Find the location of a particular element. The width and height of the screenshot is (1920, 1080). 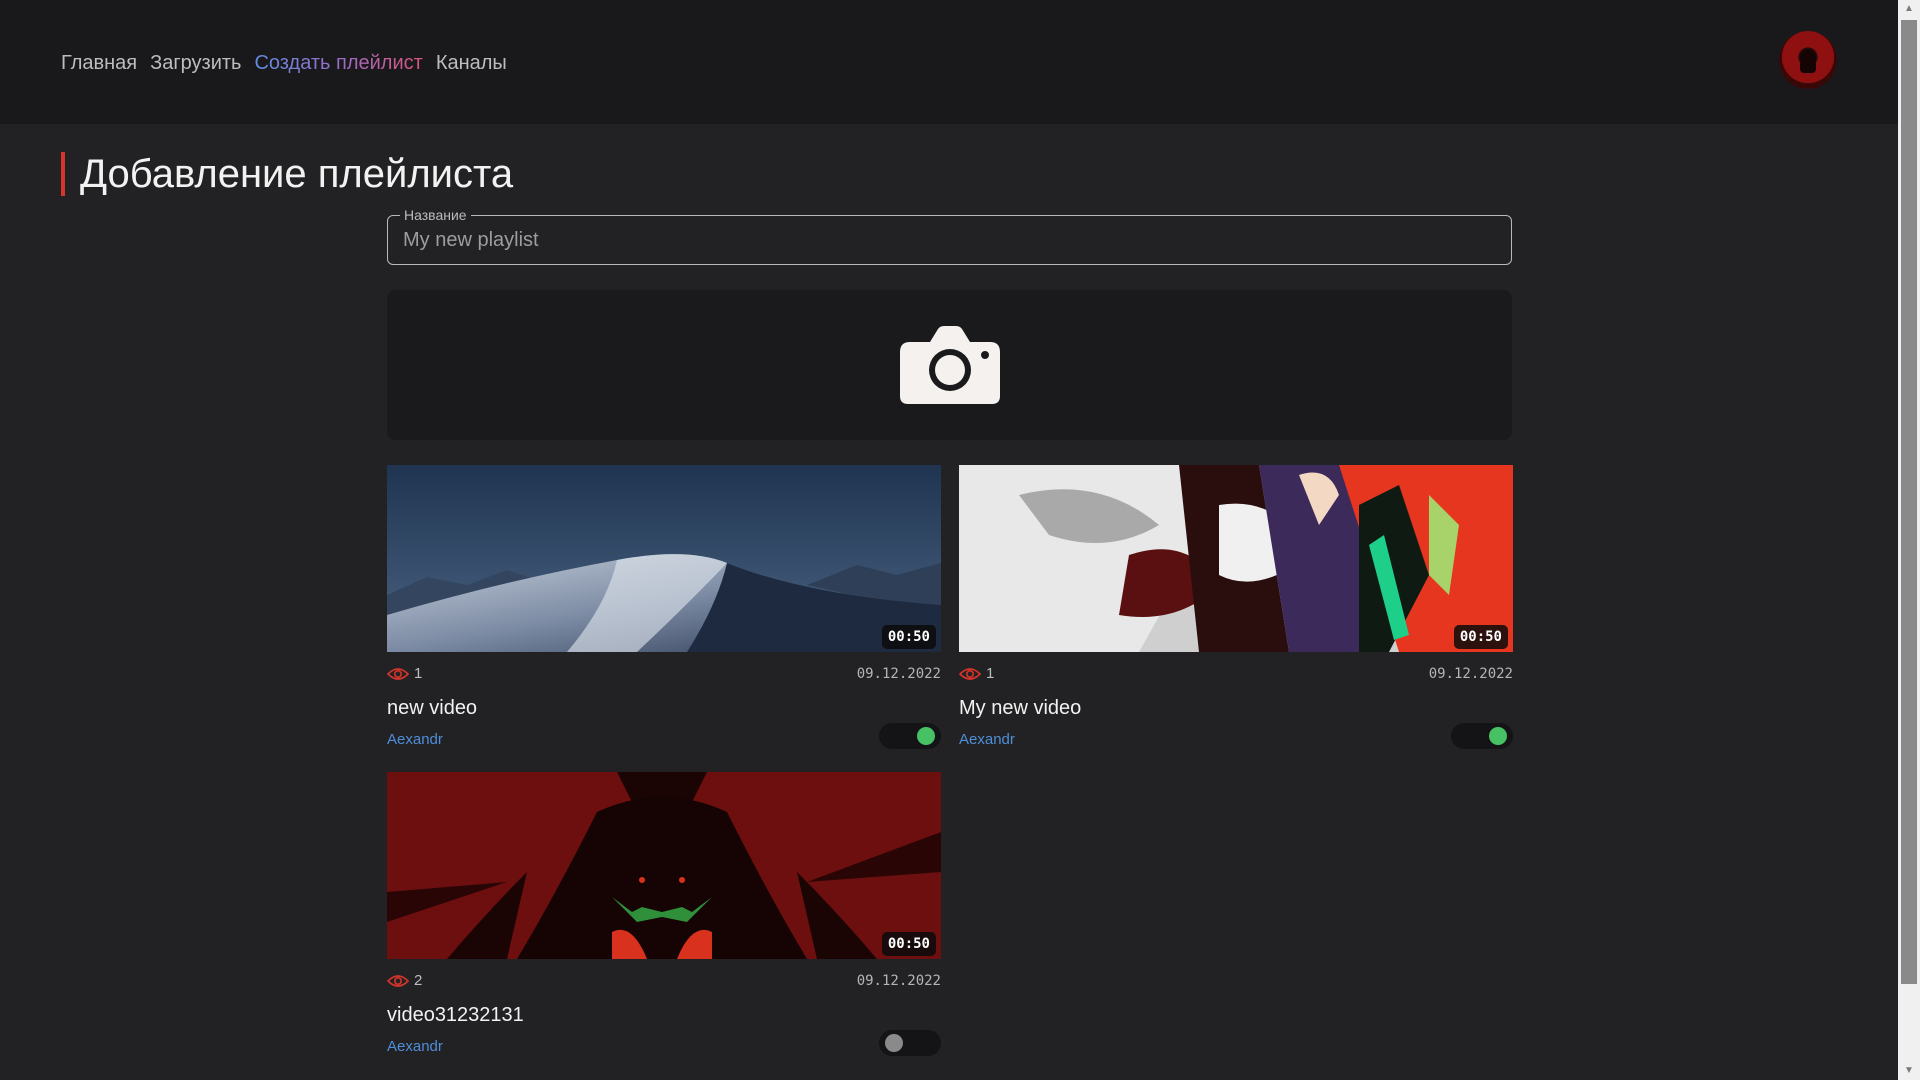

view-count: 2 is located at coordinates (418, 980).